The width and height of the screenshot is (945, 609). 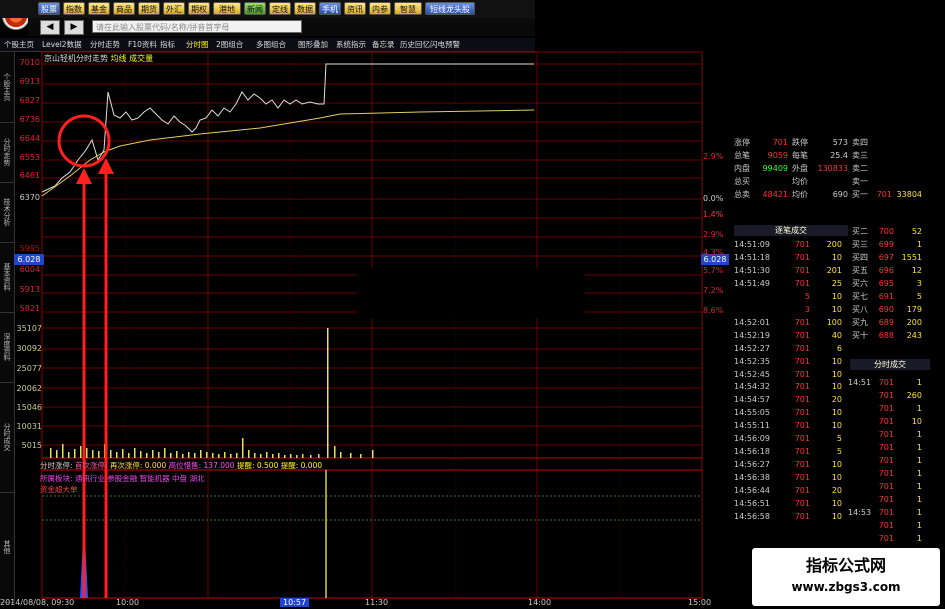 I want to click on arrow-1-head, so click(x=84, y=176).